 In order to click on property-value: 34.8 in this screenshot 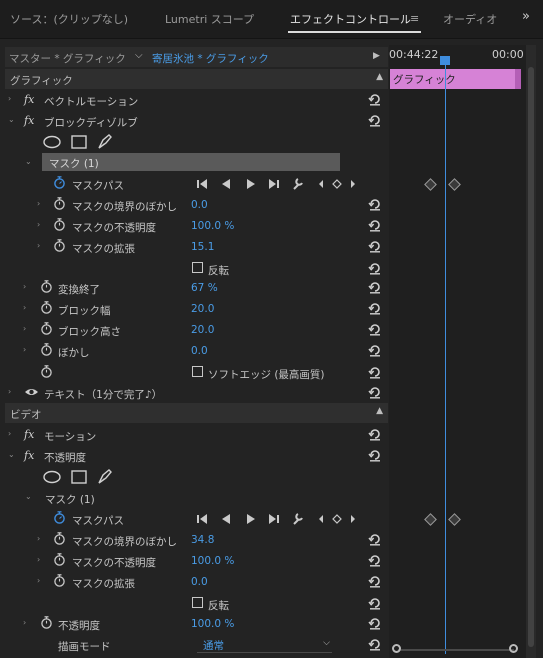, I will do `click(202, 540)`.